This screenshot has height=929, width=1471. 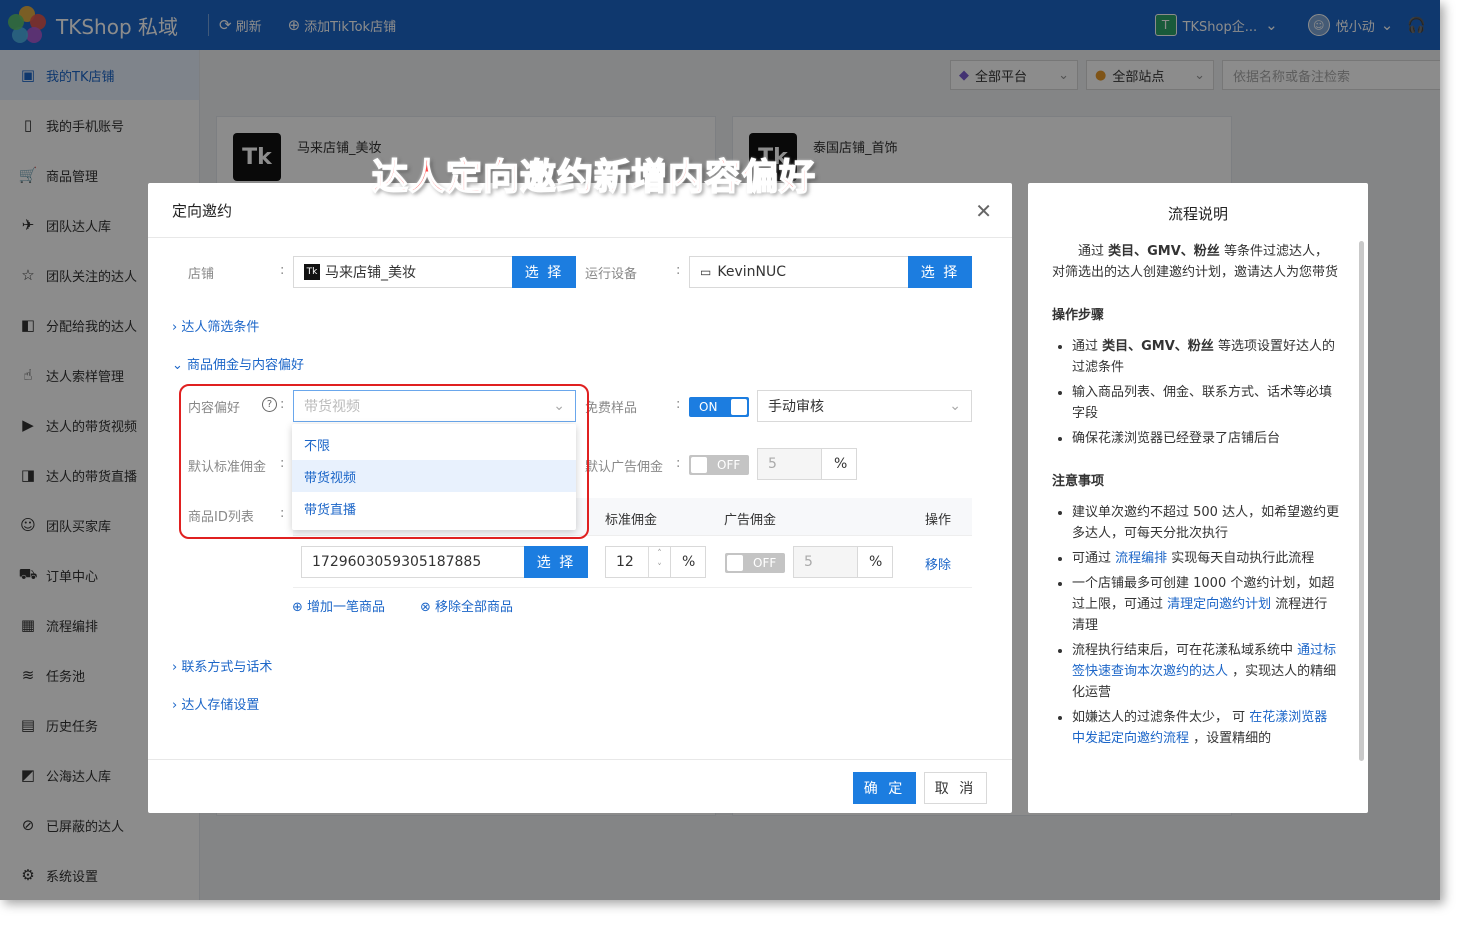 I want to click on section-storage-toggle: › 达人存储设置, so click(x=215, y=703).